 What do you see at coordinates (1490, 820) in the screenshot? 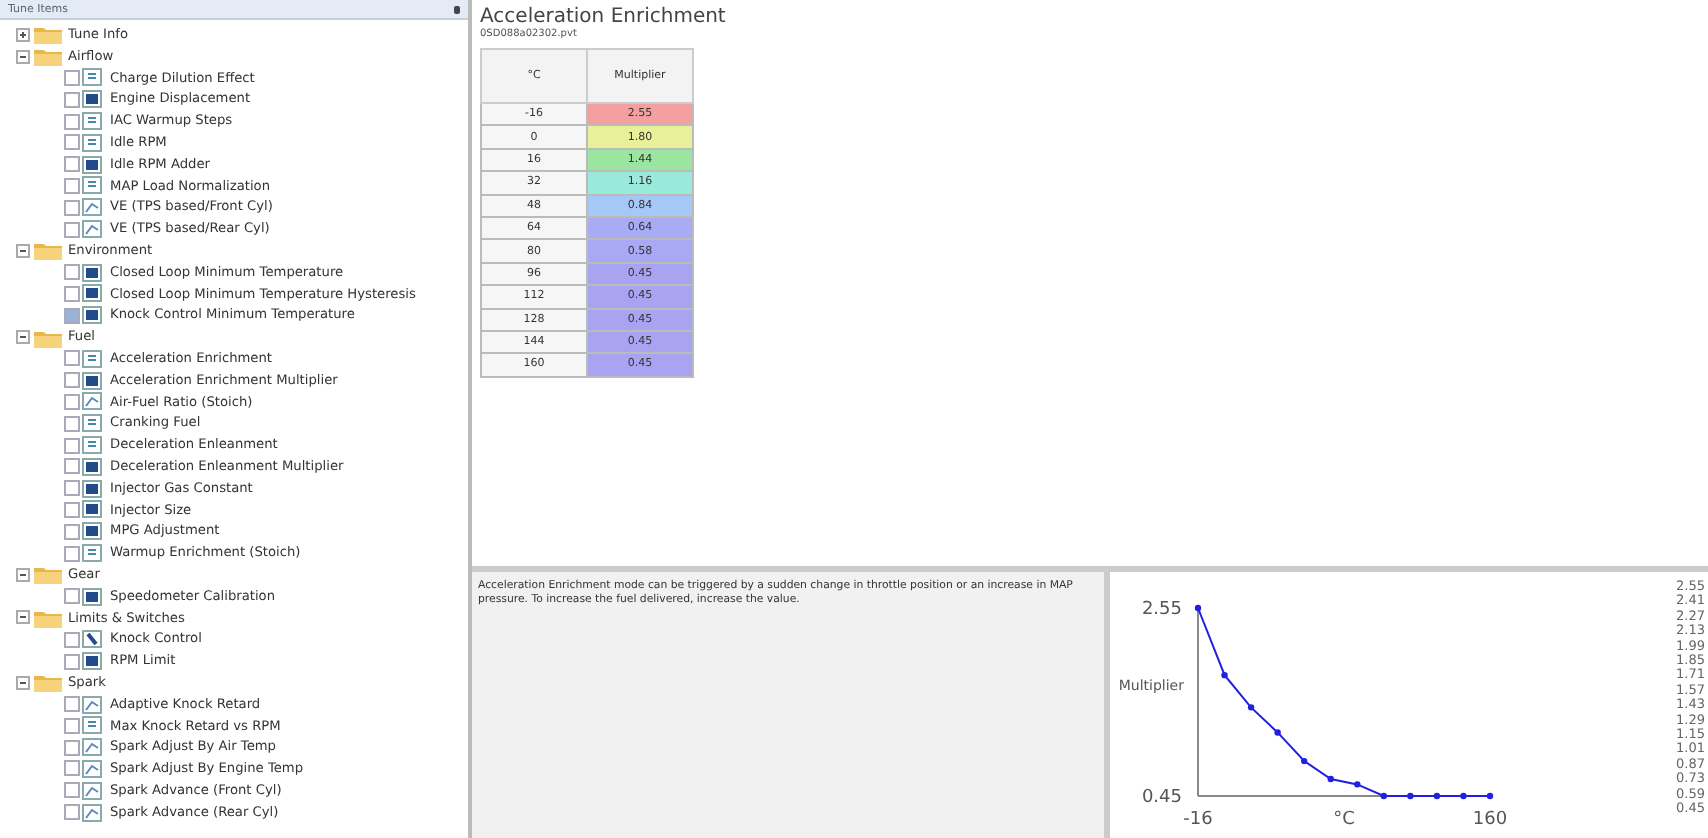
I see `axis-label: 160` at bounding box center [1490, 820].